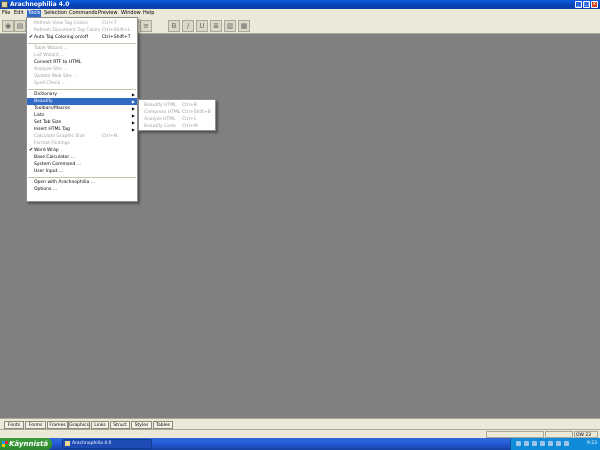  What do you see at coordinates (40, 4) in the screenshot?
I see `window-title: Arachnophilia 4.0` at bounding box center [40, 4].